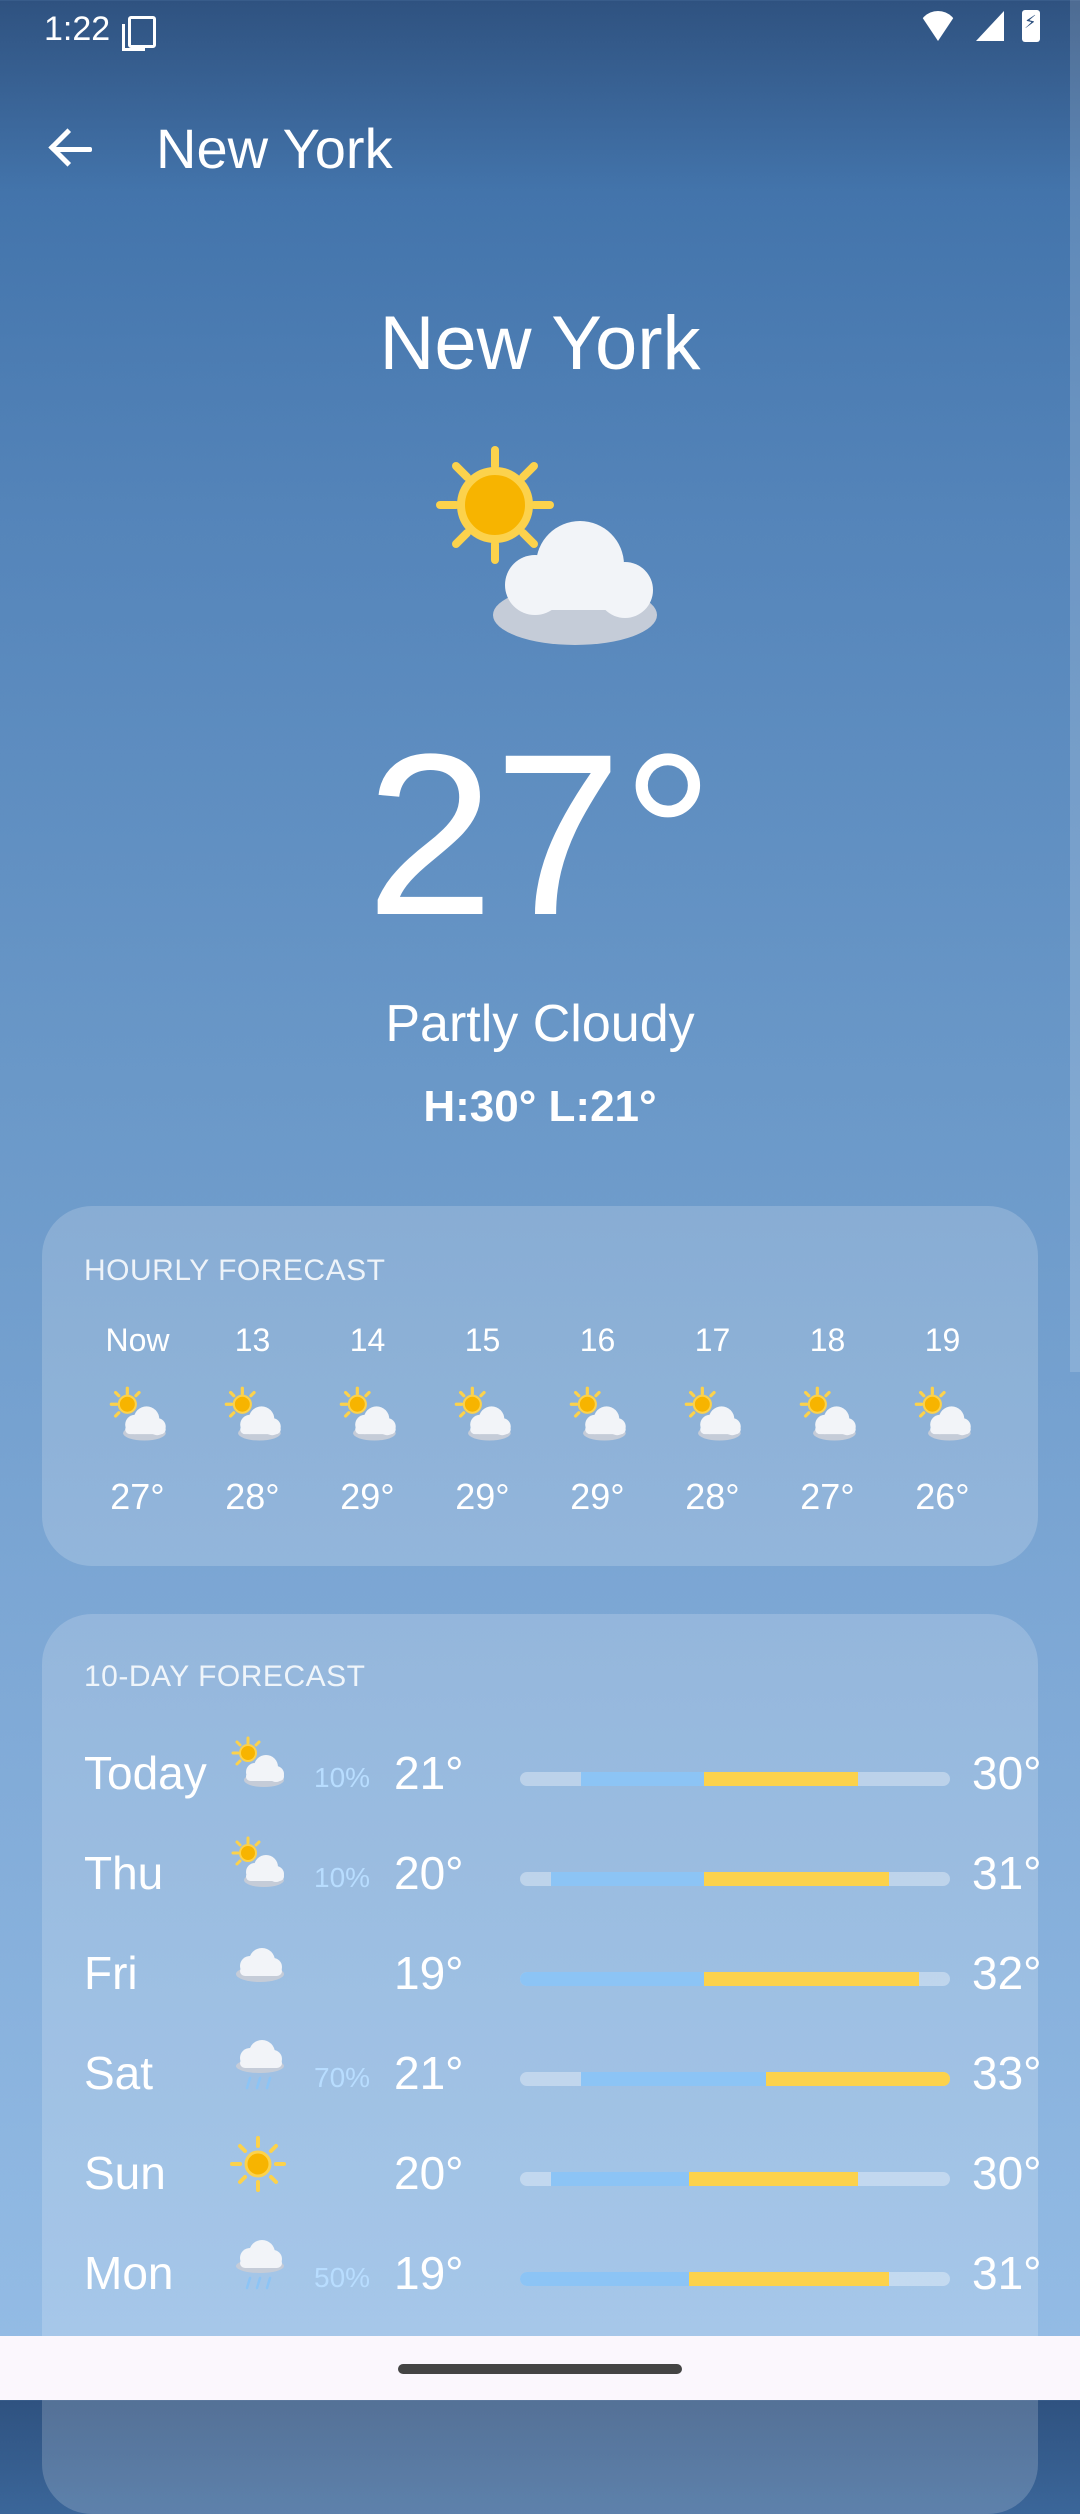 This screenshot has width=1080, height=2514. I want to click on daily-day-name: Sun, so click(125, 2173).